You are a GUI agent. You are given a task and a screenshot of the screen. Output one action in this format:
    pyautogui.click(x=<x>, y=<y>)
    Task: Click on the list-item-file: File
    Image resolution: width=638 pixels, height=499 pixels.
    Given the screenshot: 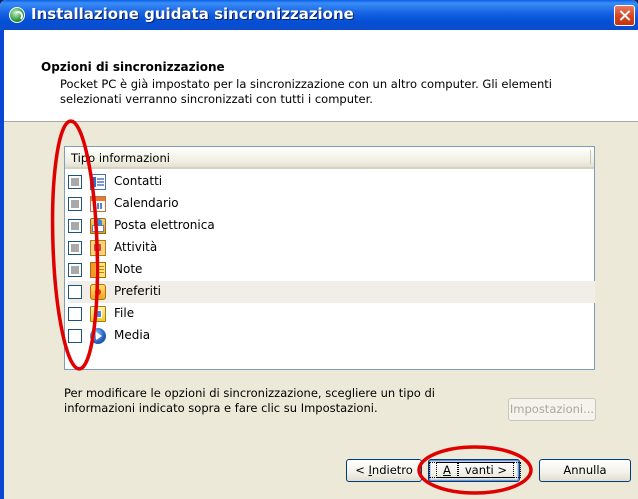 What is the action you would take?
    pyautogui.click(x=331, y=314)
    